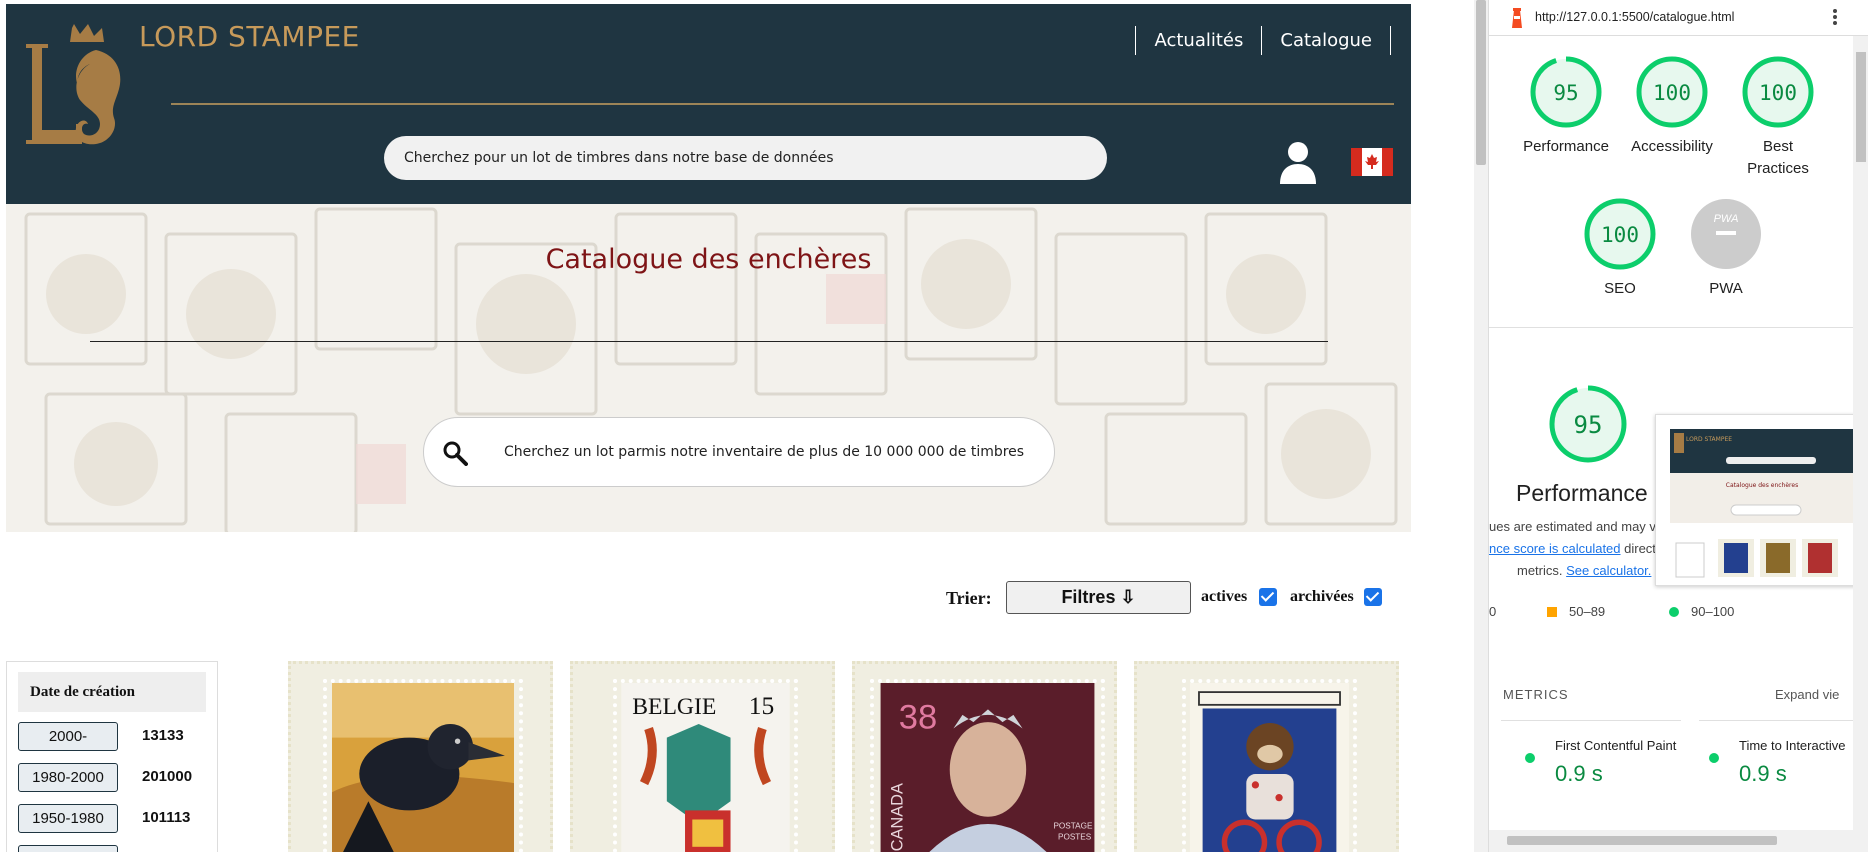 This screenshot has height=852, width=1868. Describe the element at coordinates (1373, 597) in the screenshot. I see `archivees-checkbox` at that location.